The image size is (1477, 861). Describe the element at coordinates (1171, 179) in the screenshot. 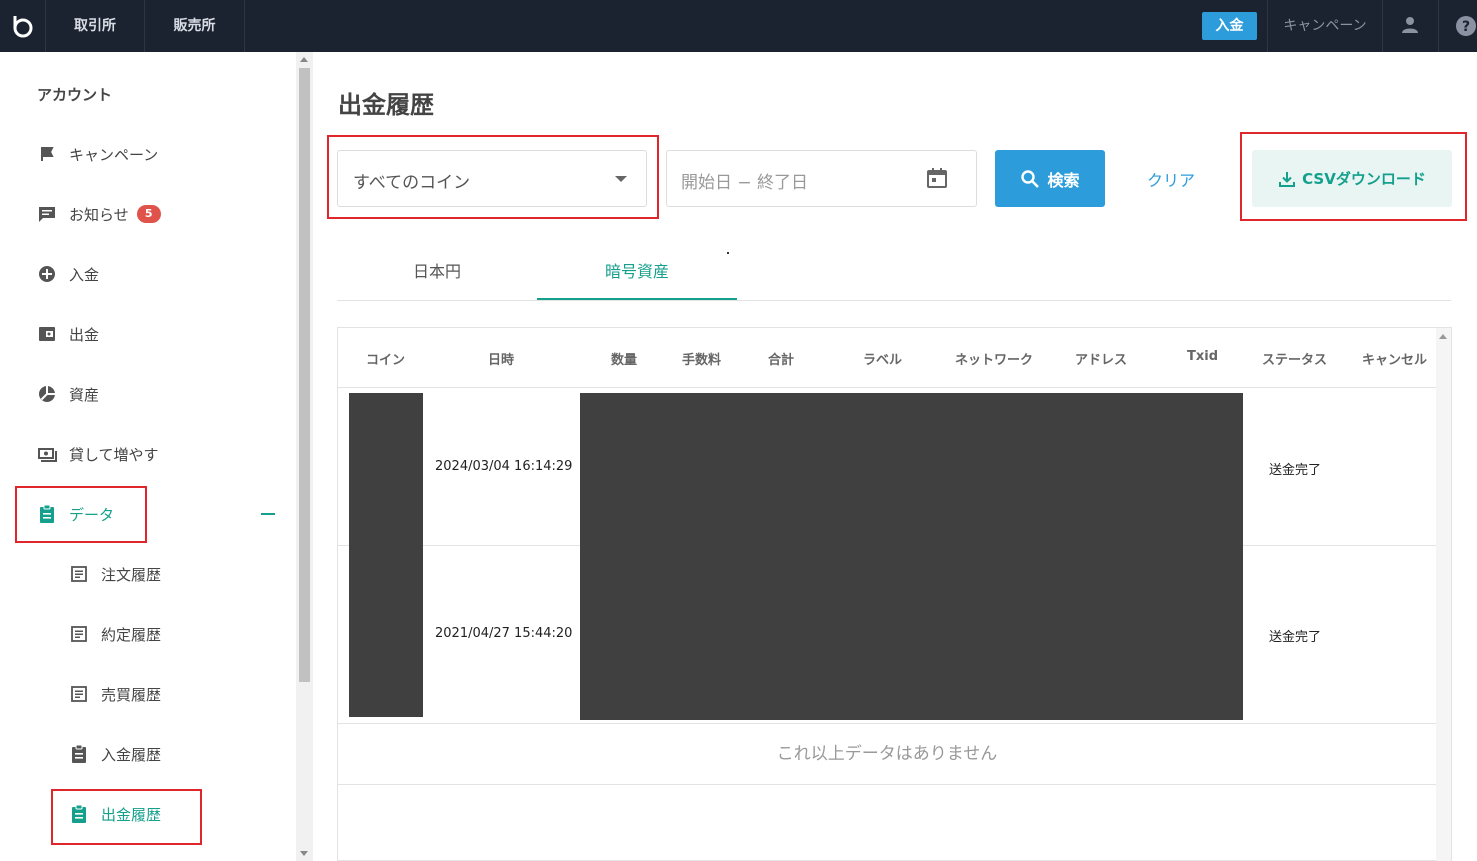

I see `clear-button: クリア` at that location.